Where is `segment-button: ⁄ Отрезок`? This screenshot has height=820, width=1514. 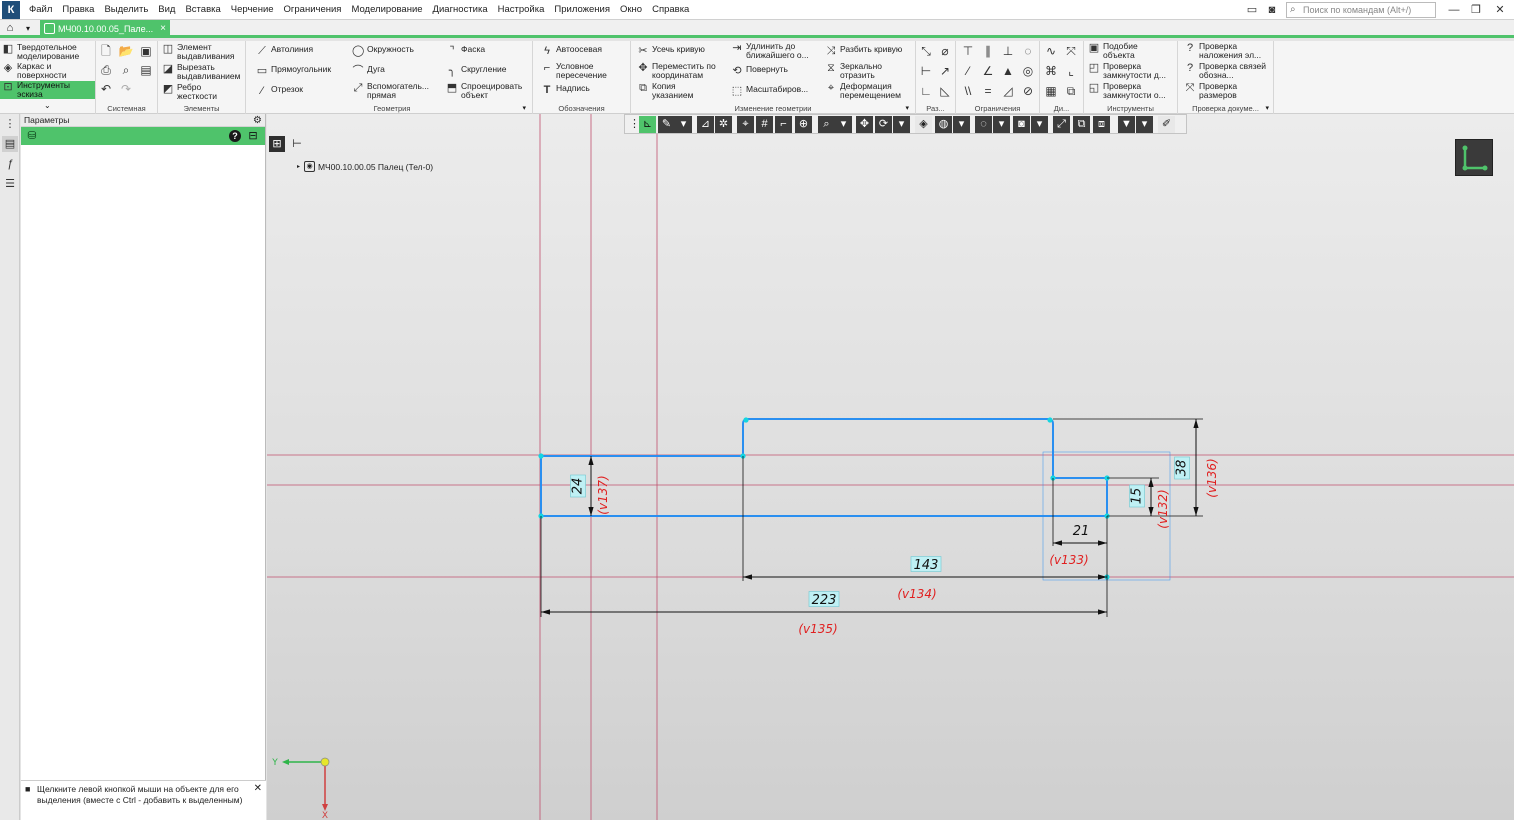
segment-button: ⁄ Отрезок is located at coordinates (279, 91).